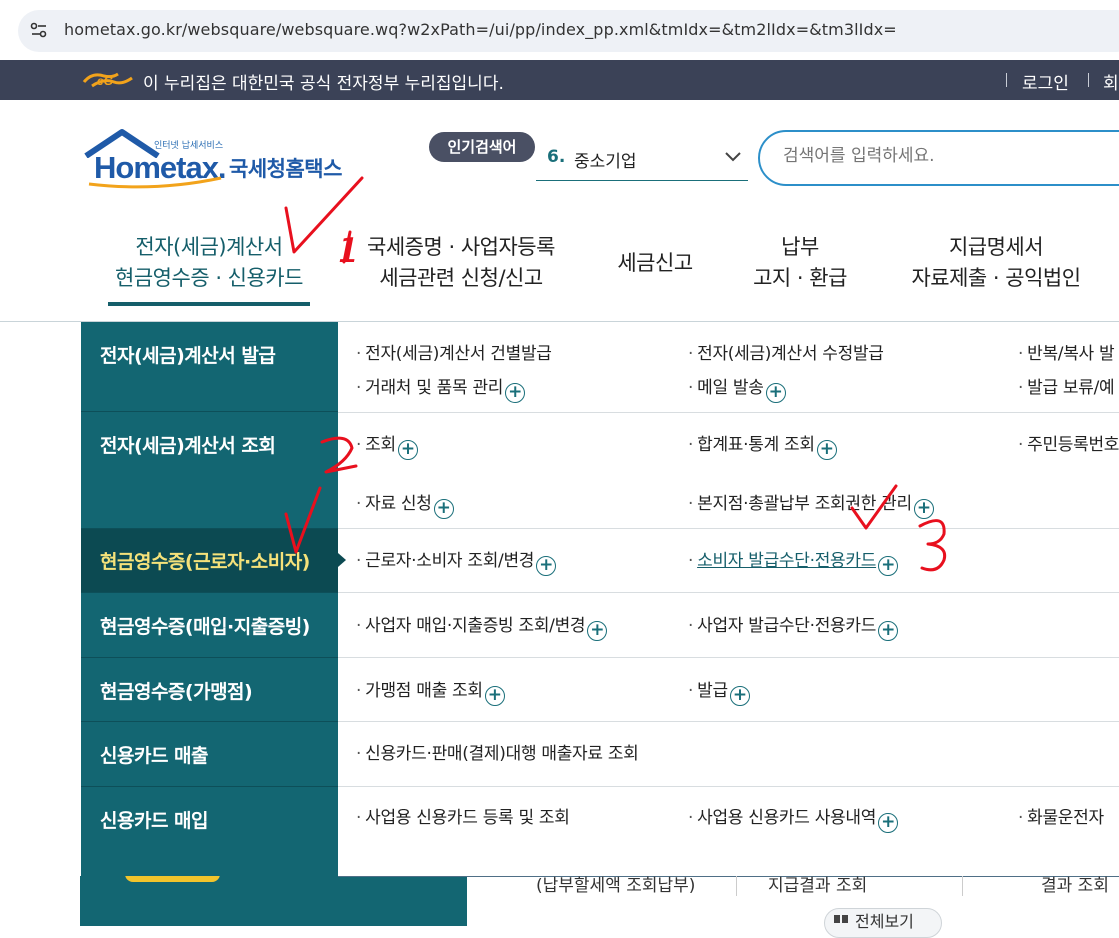 This screenshot has width=1119, height=938. What do you see at coordinates (793, 818) in the screenshot?
I see `submenu-item: · 사업용 신용카드 사용내역 +` at bounding box center [793, 818].